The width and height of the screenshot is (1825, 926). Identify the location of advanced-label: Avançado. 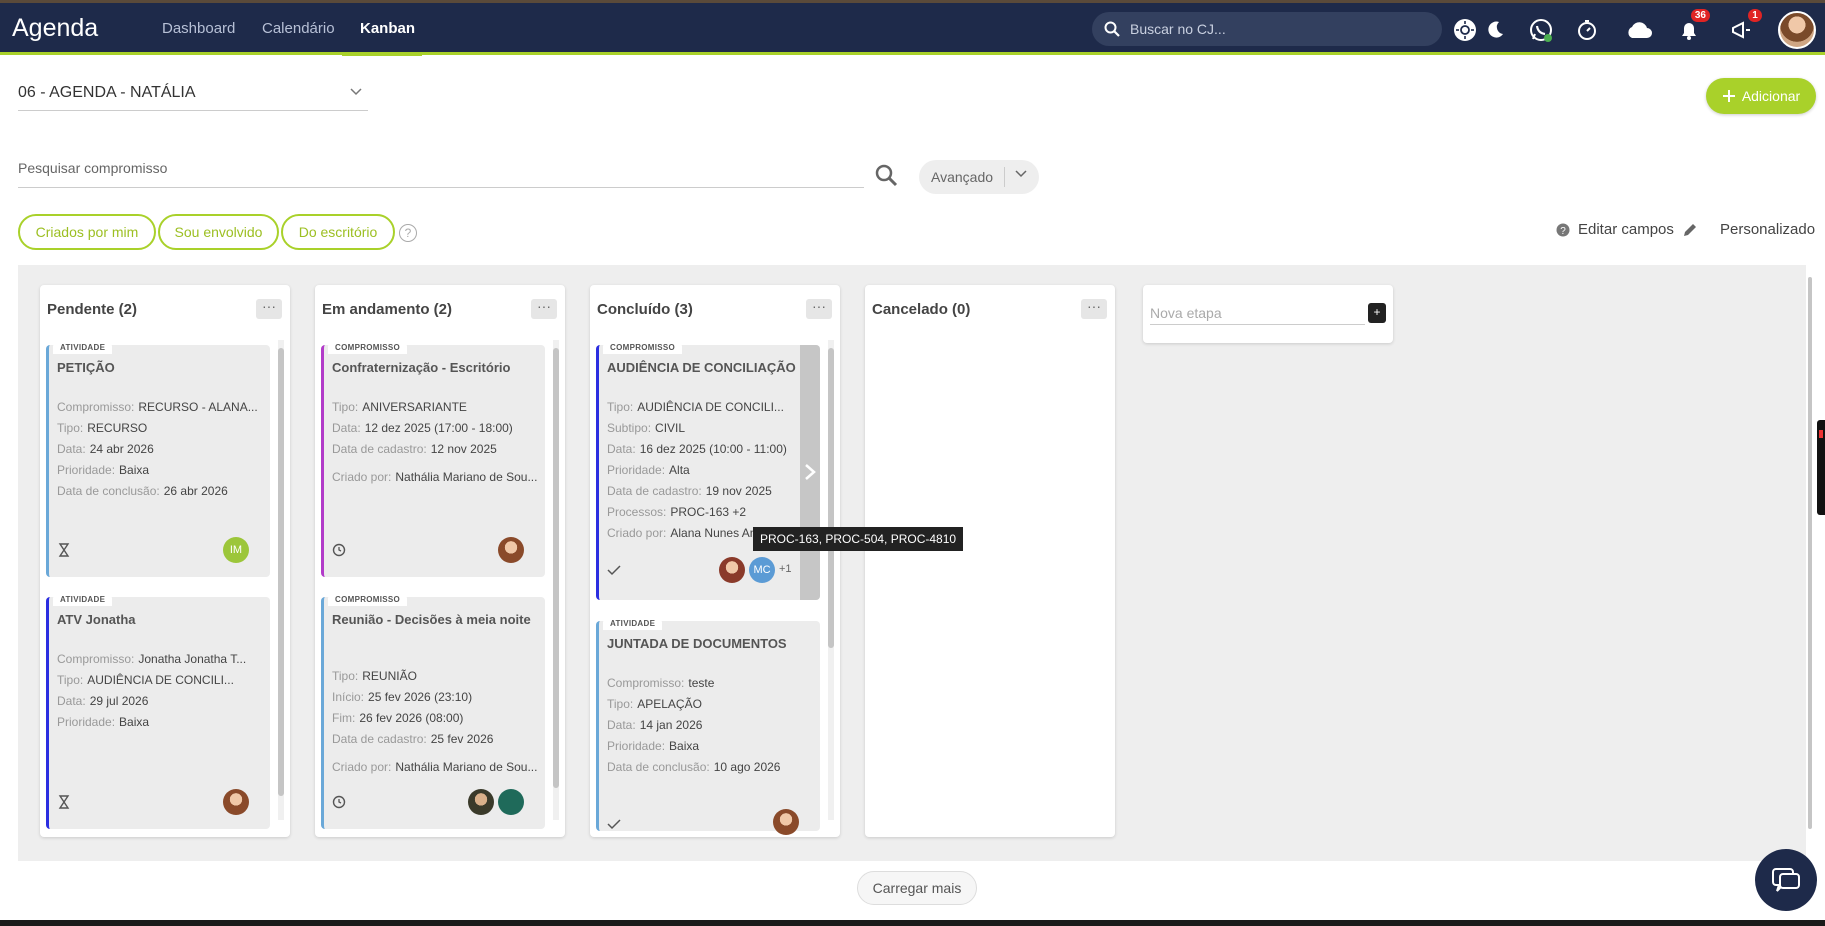
(962, 177).